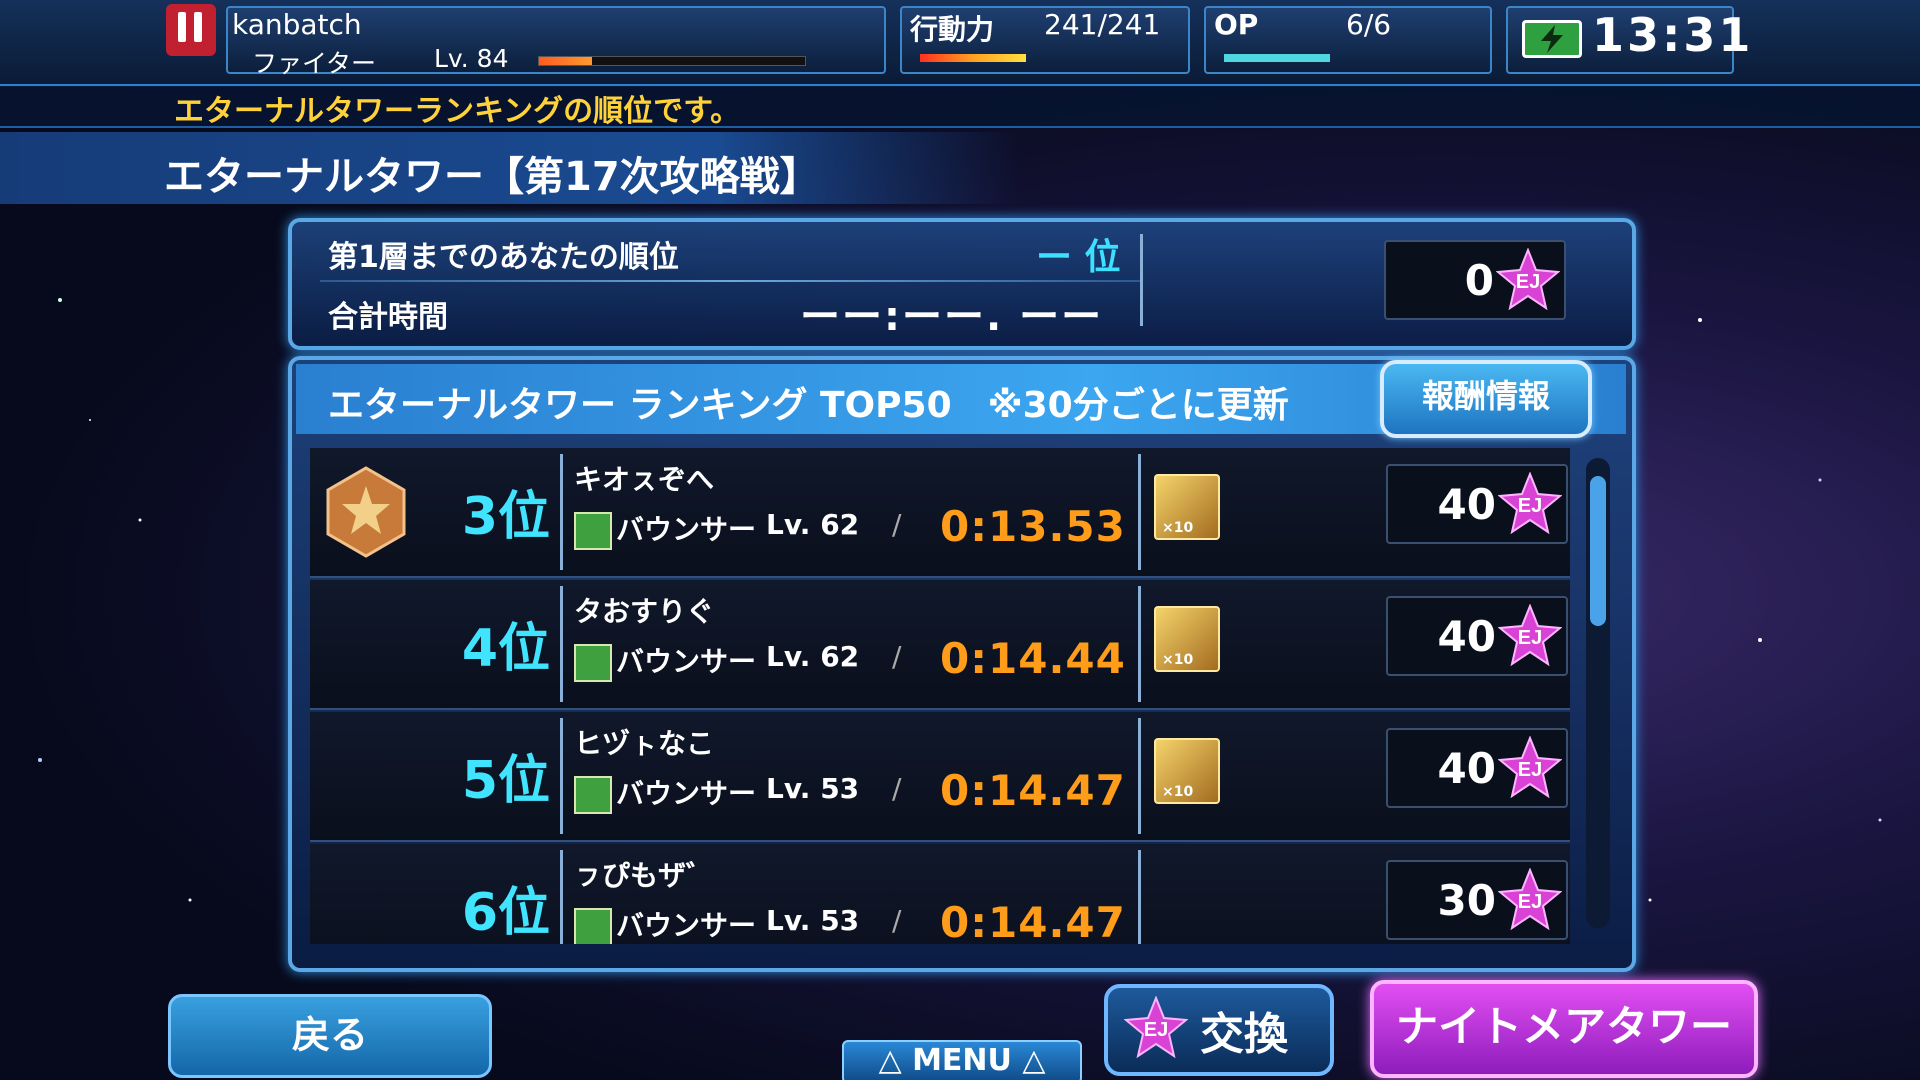 The width and height of the screenshot is (1920, 1080). Describe the element at coordinates (1033, 658) in the screenshot. I see `clear-time: 0:14.44` at that location.